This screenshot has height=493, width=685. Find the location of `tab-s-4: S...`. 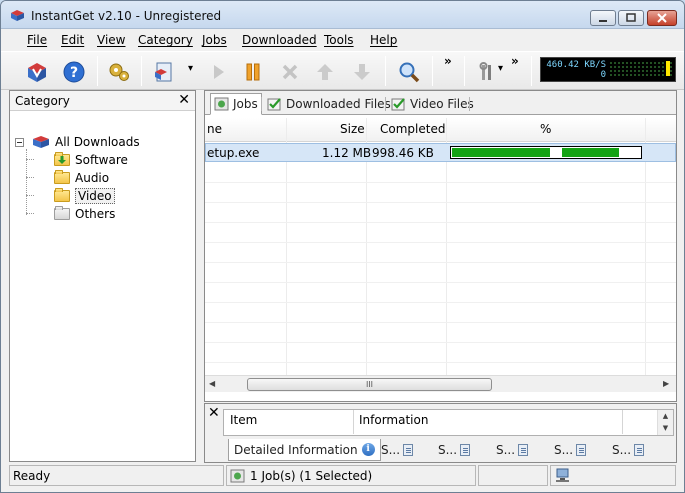

tab-s-4: S... is located at coordinates (570, 450).